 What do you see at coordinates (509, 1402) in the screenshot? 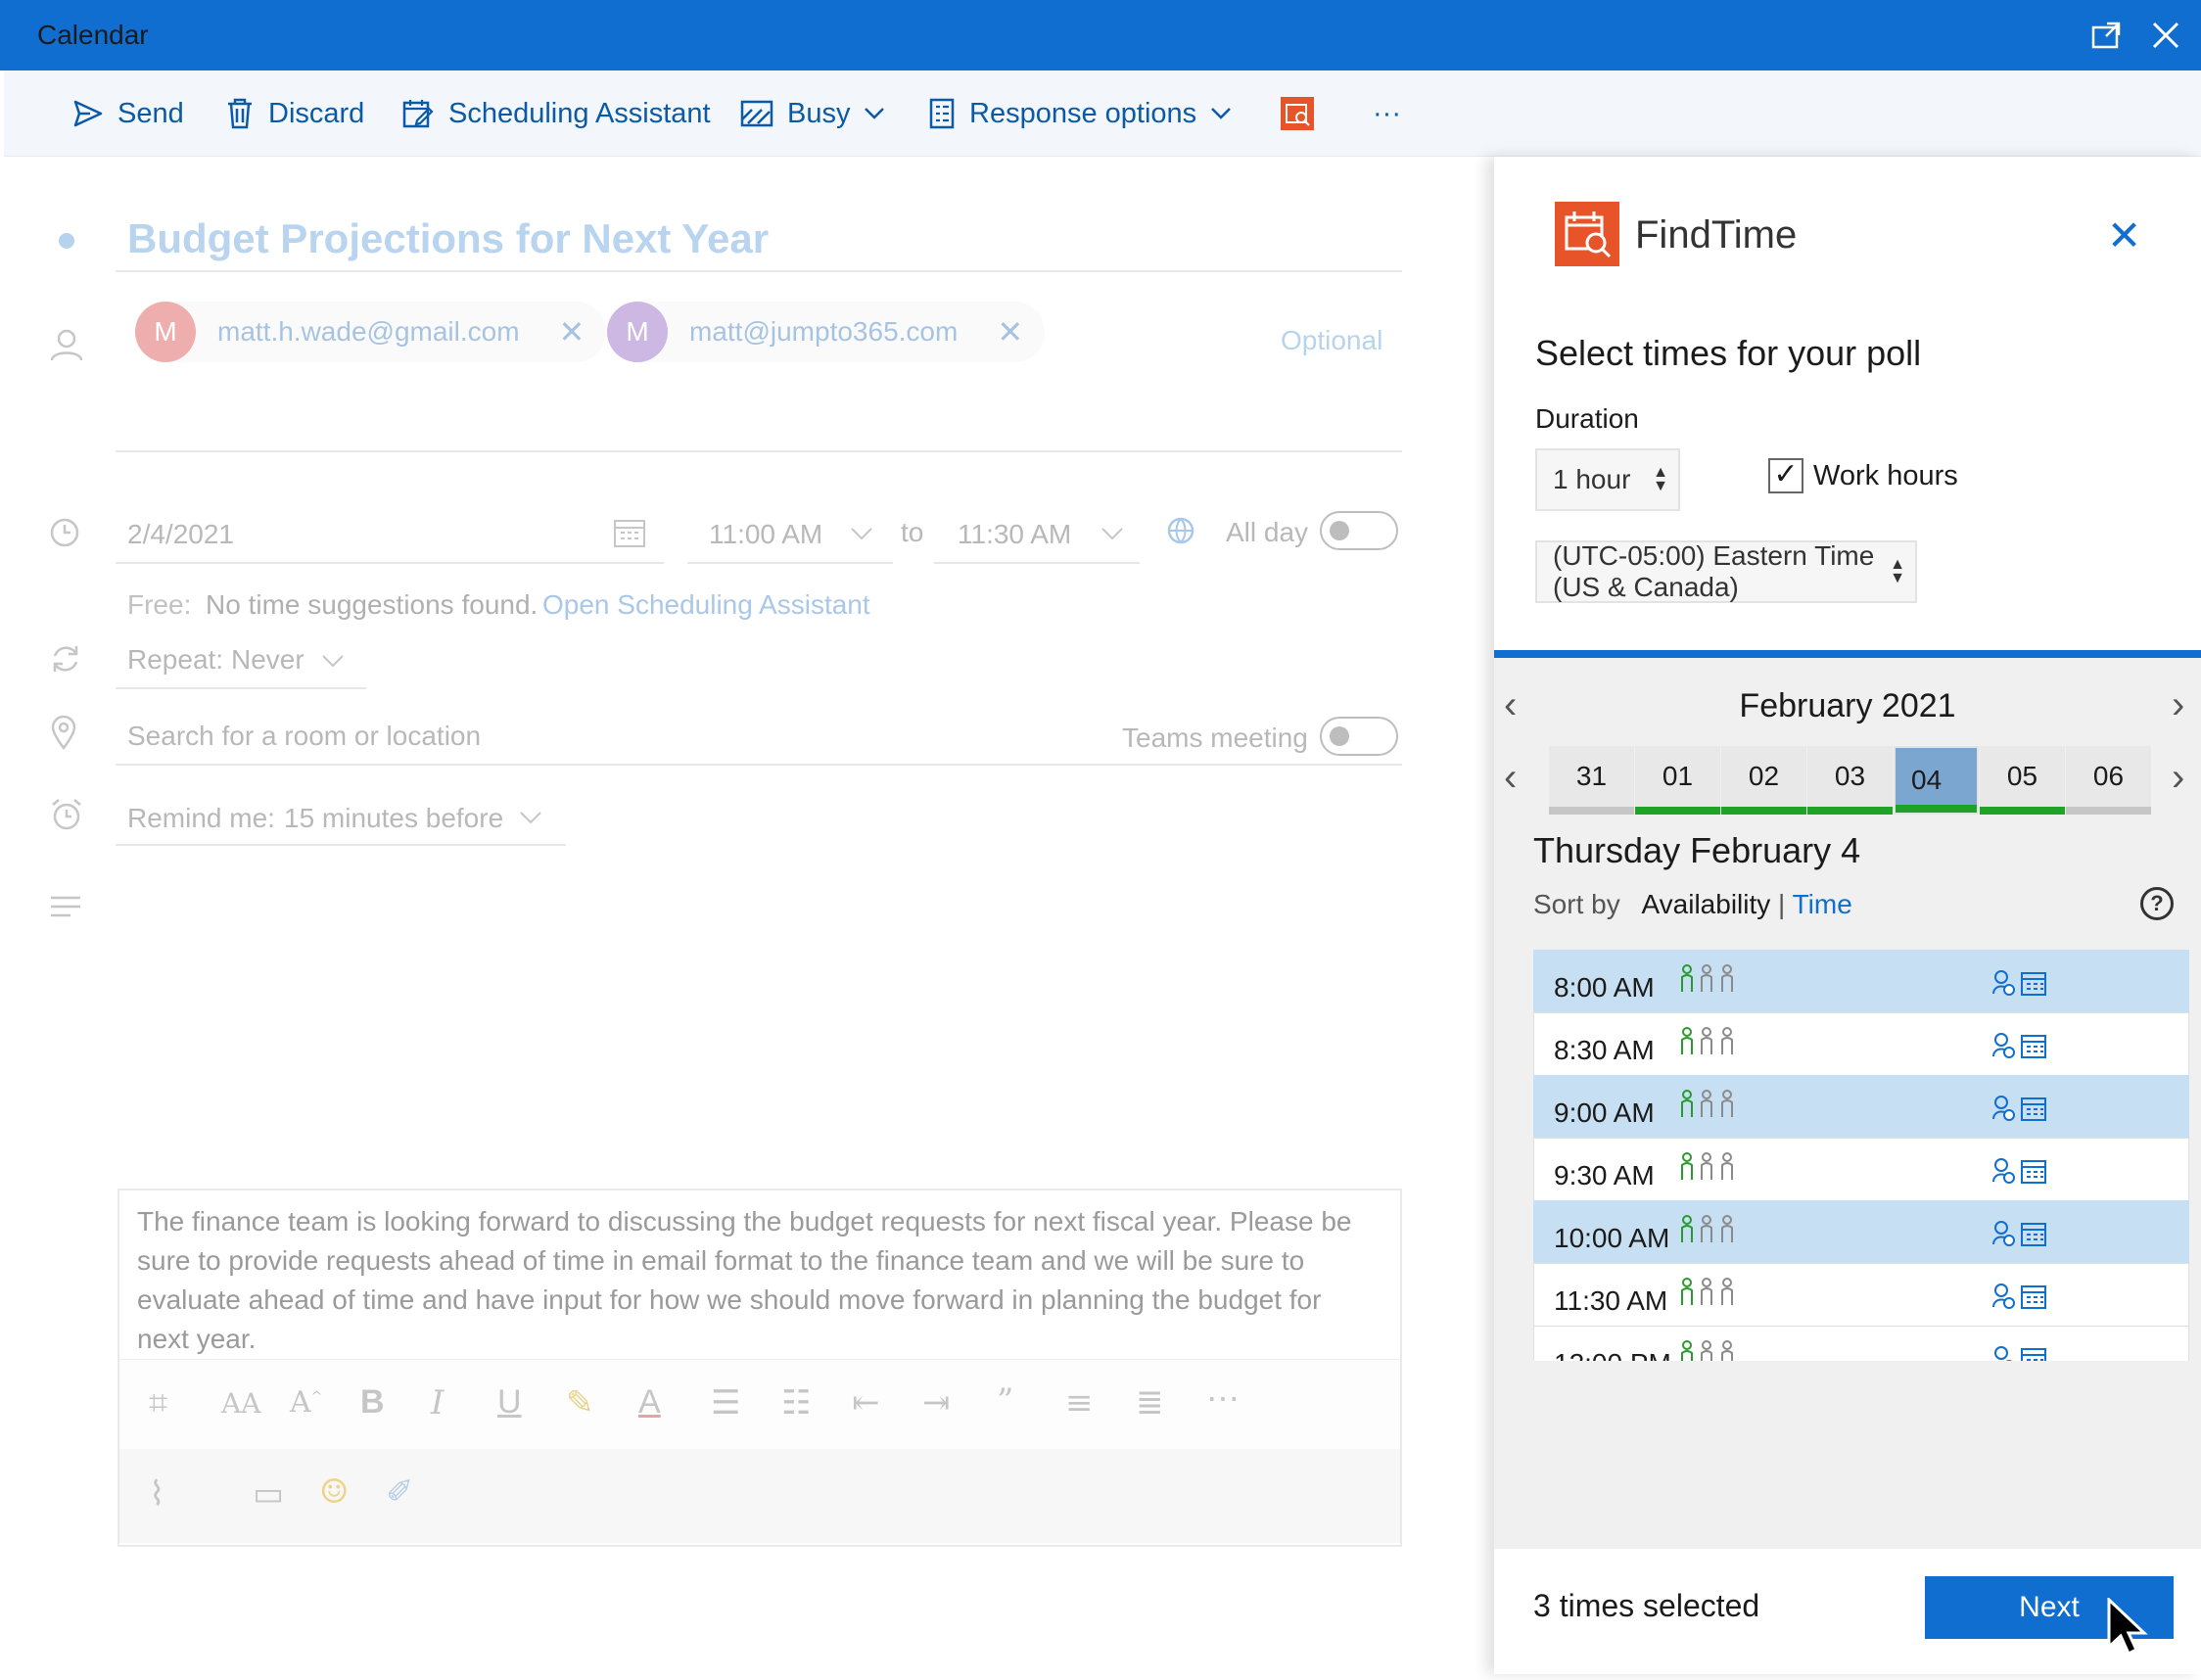
I see `underline-icon: U` at bounding box center [509, 1402].